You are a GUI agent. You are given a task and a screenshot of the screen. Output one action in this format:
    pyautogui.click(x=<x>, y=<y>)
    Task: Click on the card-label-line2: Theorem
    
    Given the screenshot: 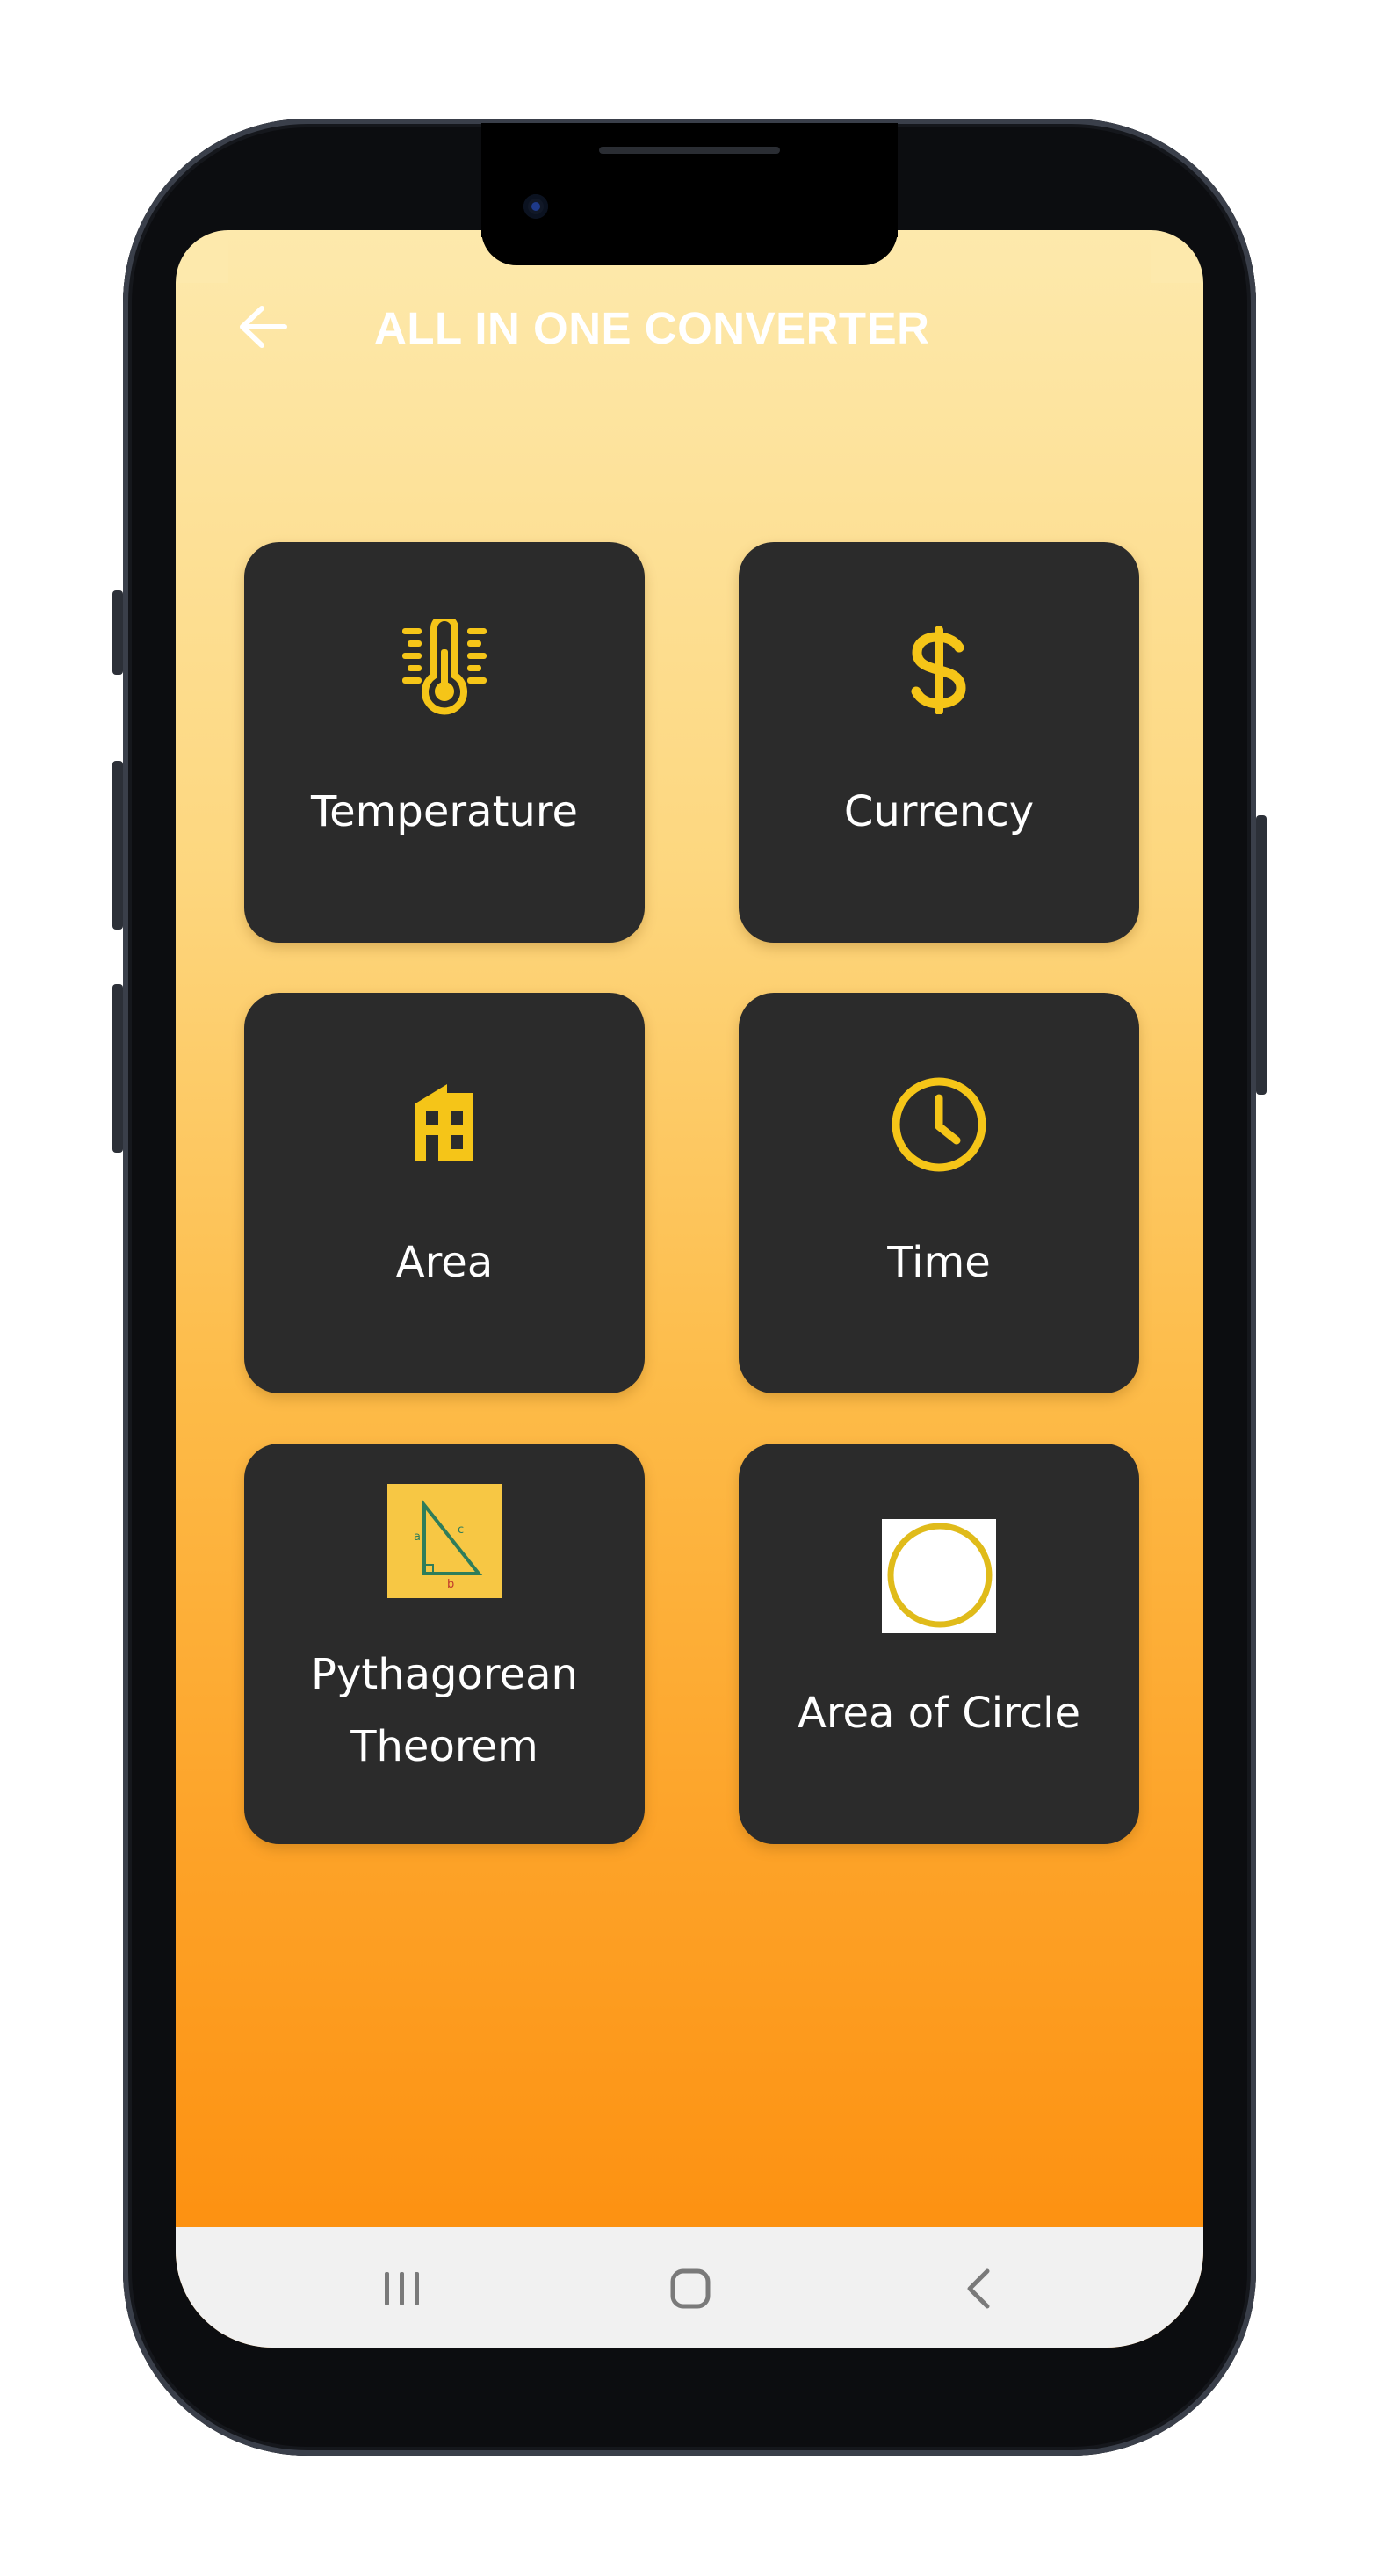 What is the action you would take?
    pyautogui.click(x=444, y=1746)
    